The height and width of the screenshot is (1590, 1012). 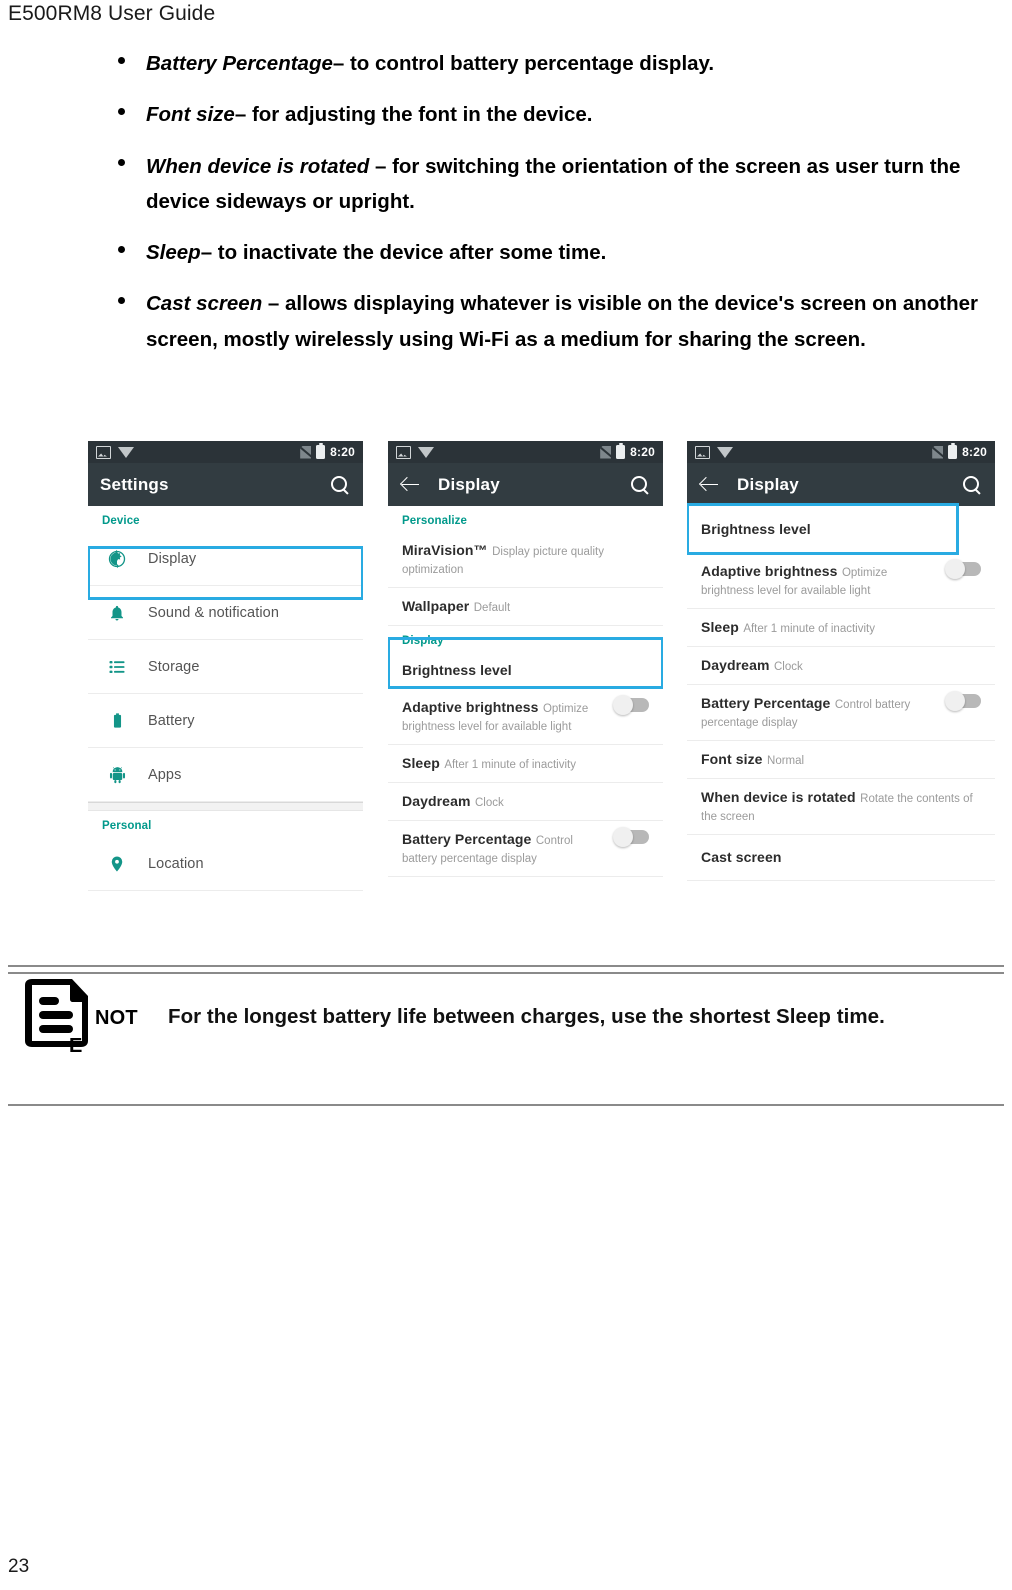 I want to click on location-pin-icon, so click(x=117, y=864).